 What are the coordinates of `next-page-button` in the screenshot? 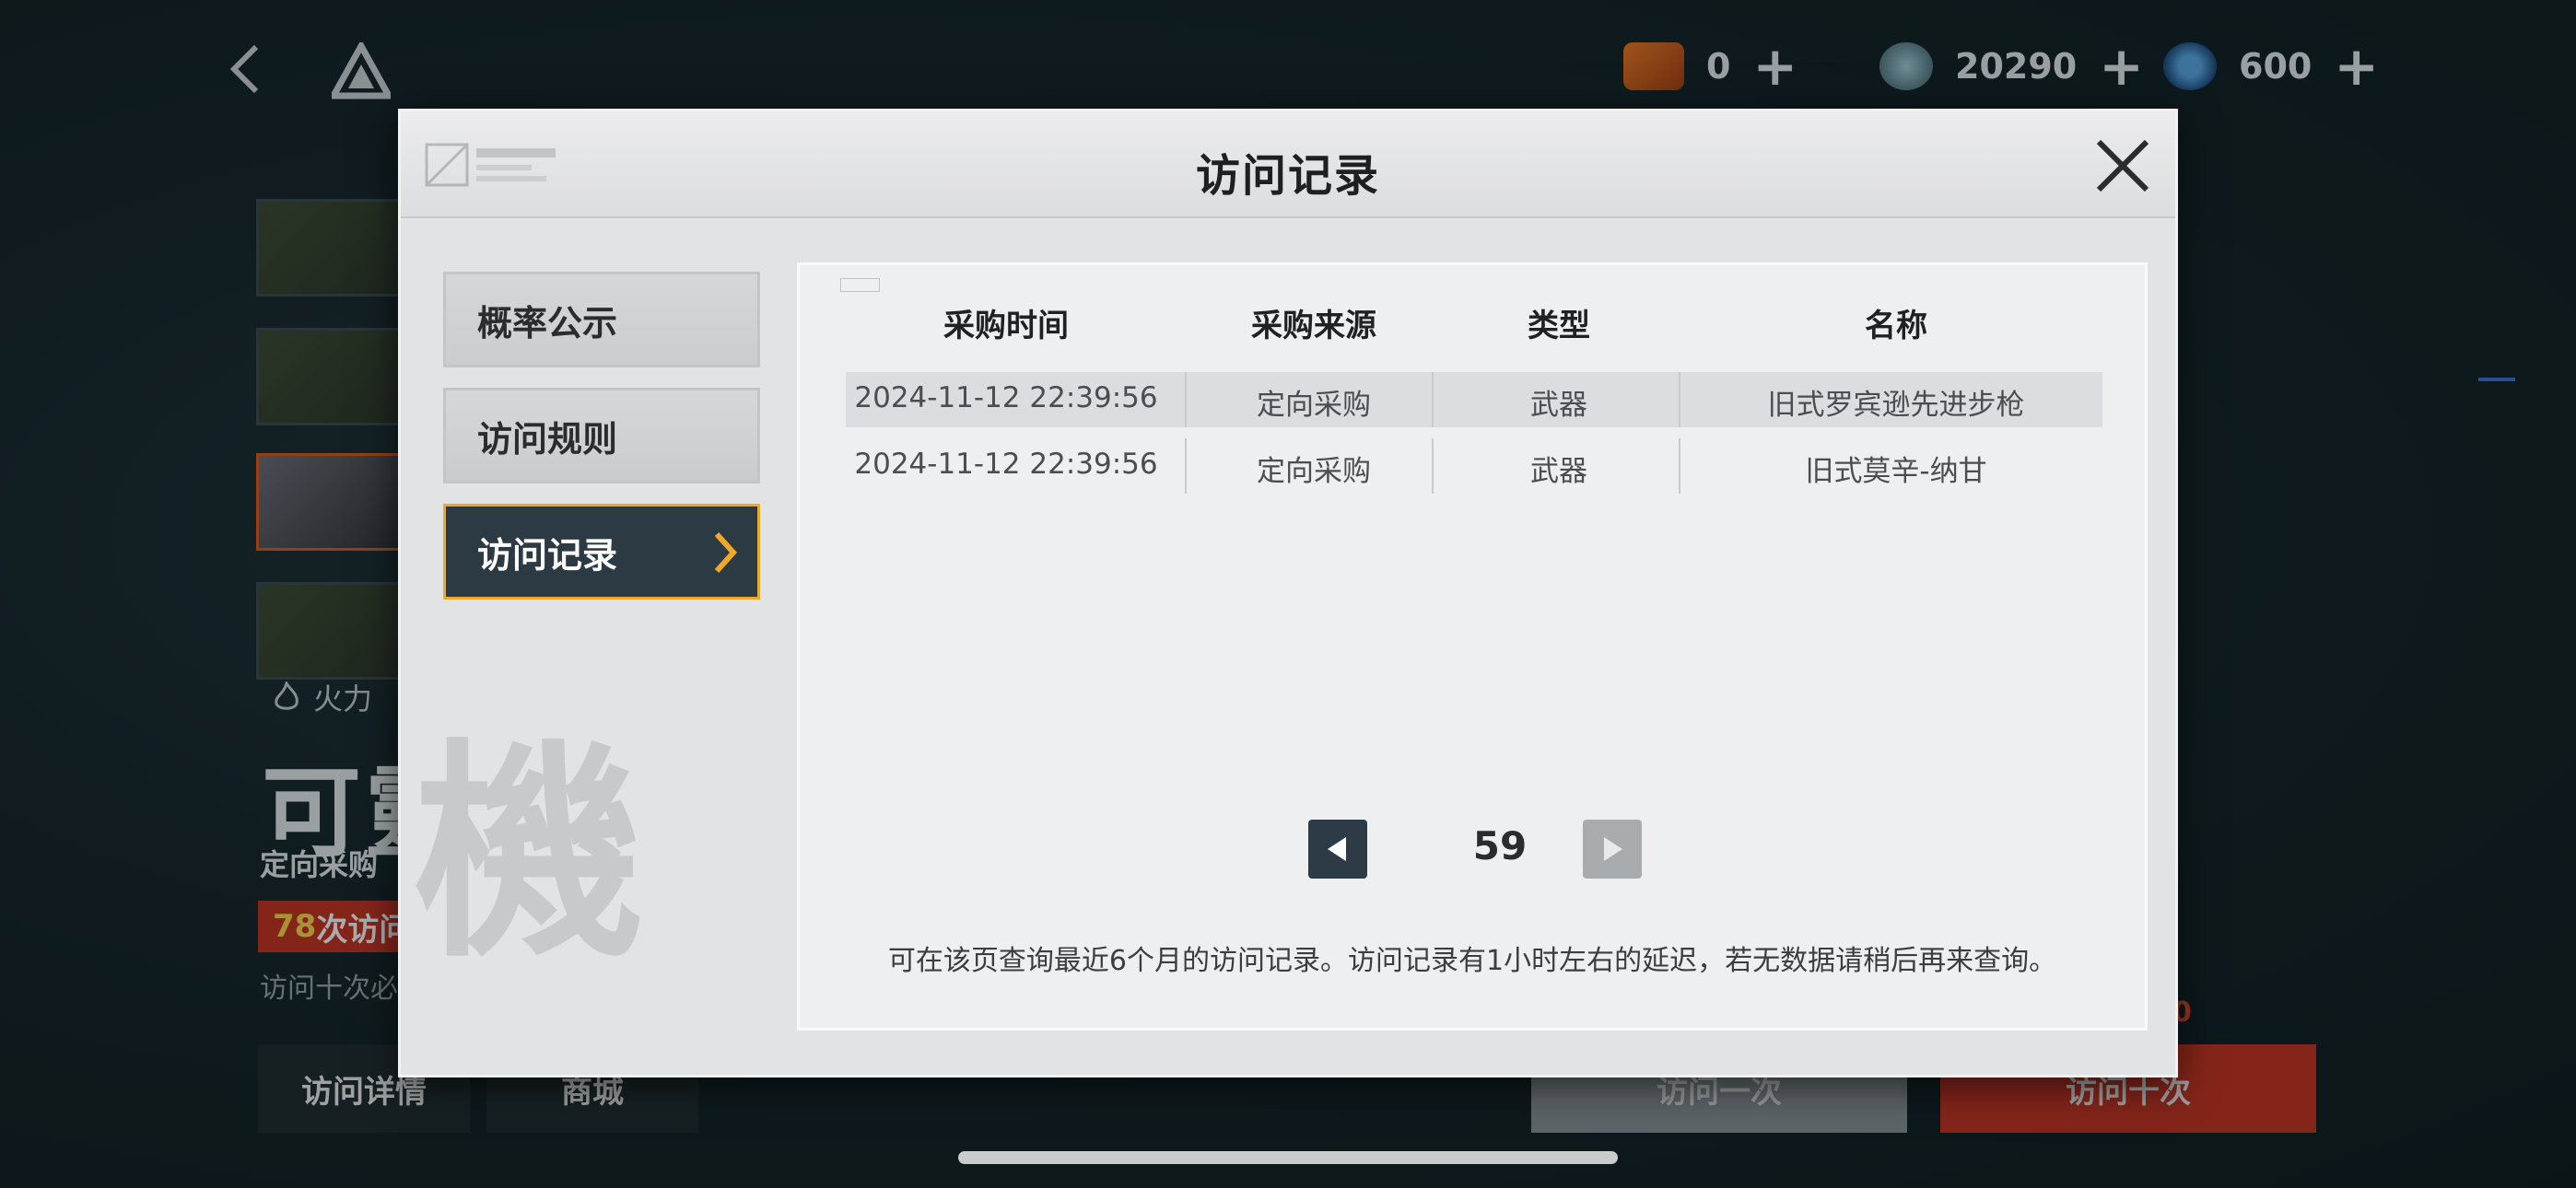 It's located at (1612, 849).